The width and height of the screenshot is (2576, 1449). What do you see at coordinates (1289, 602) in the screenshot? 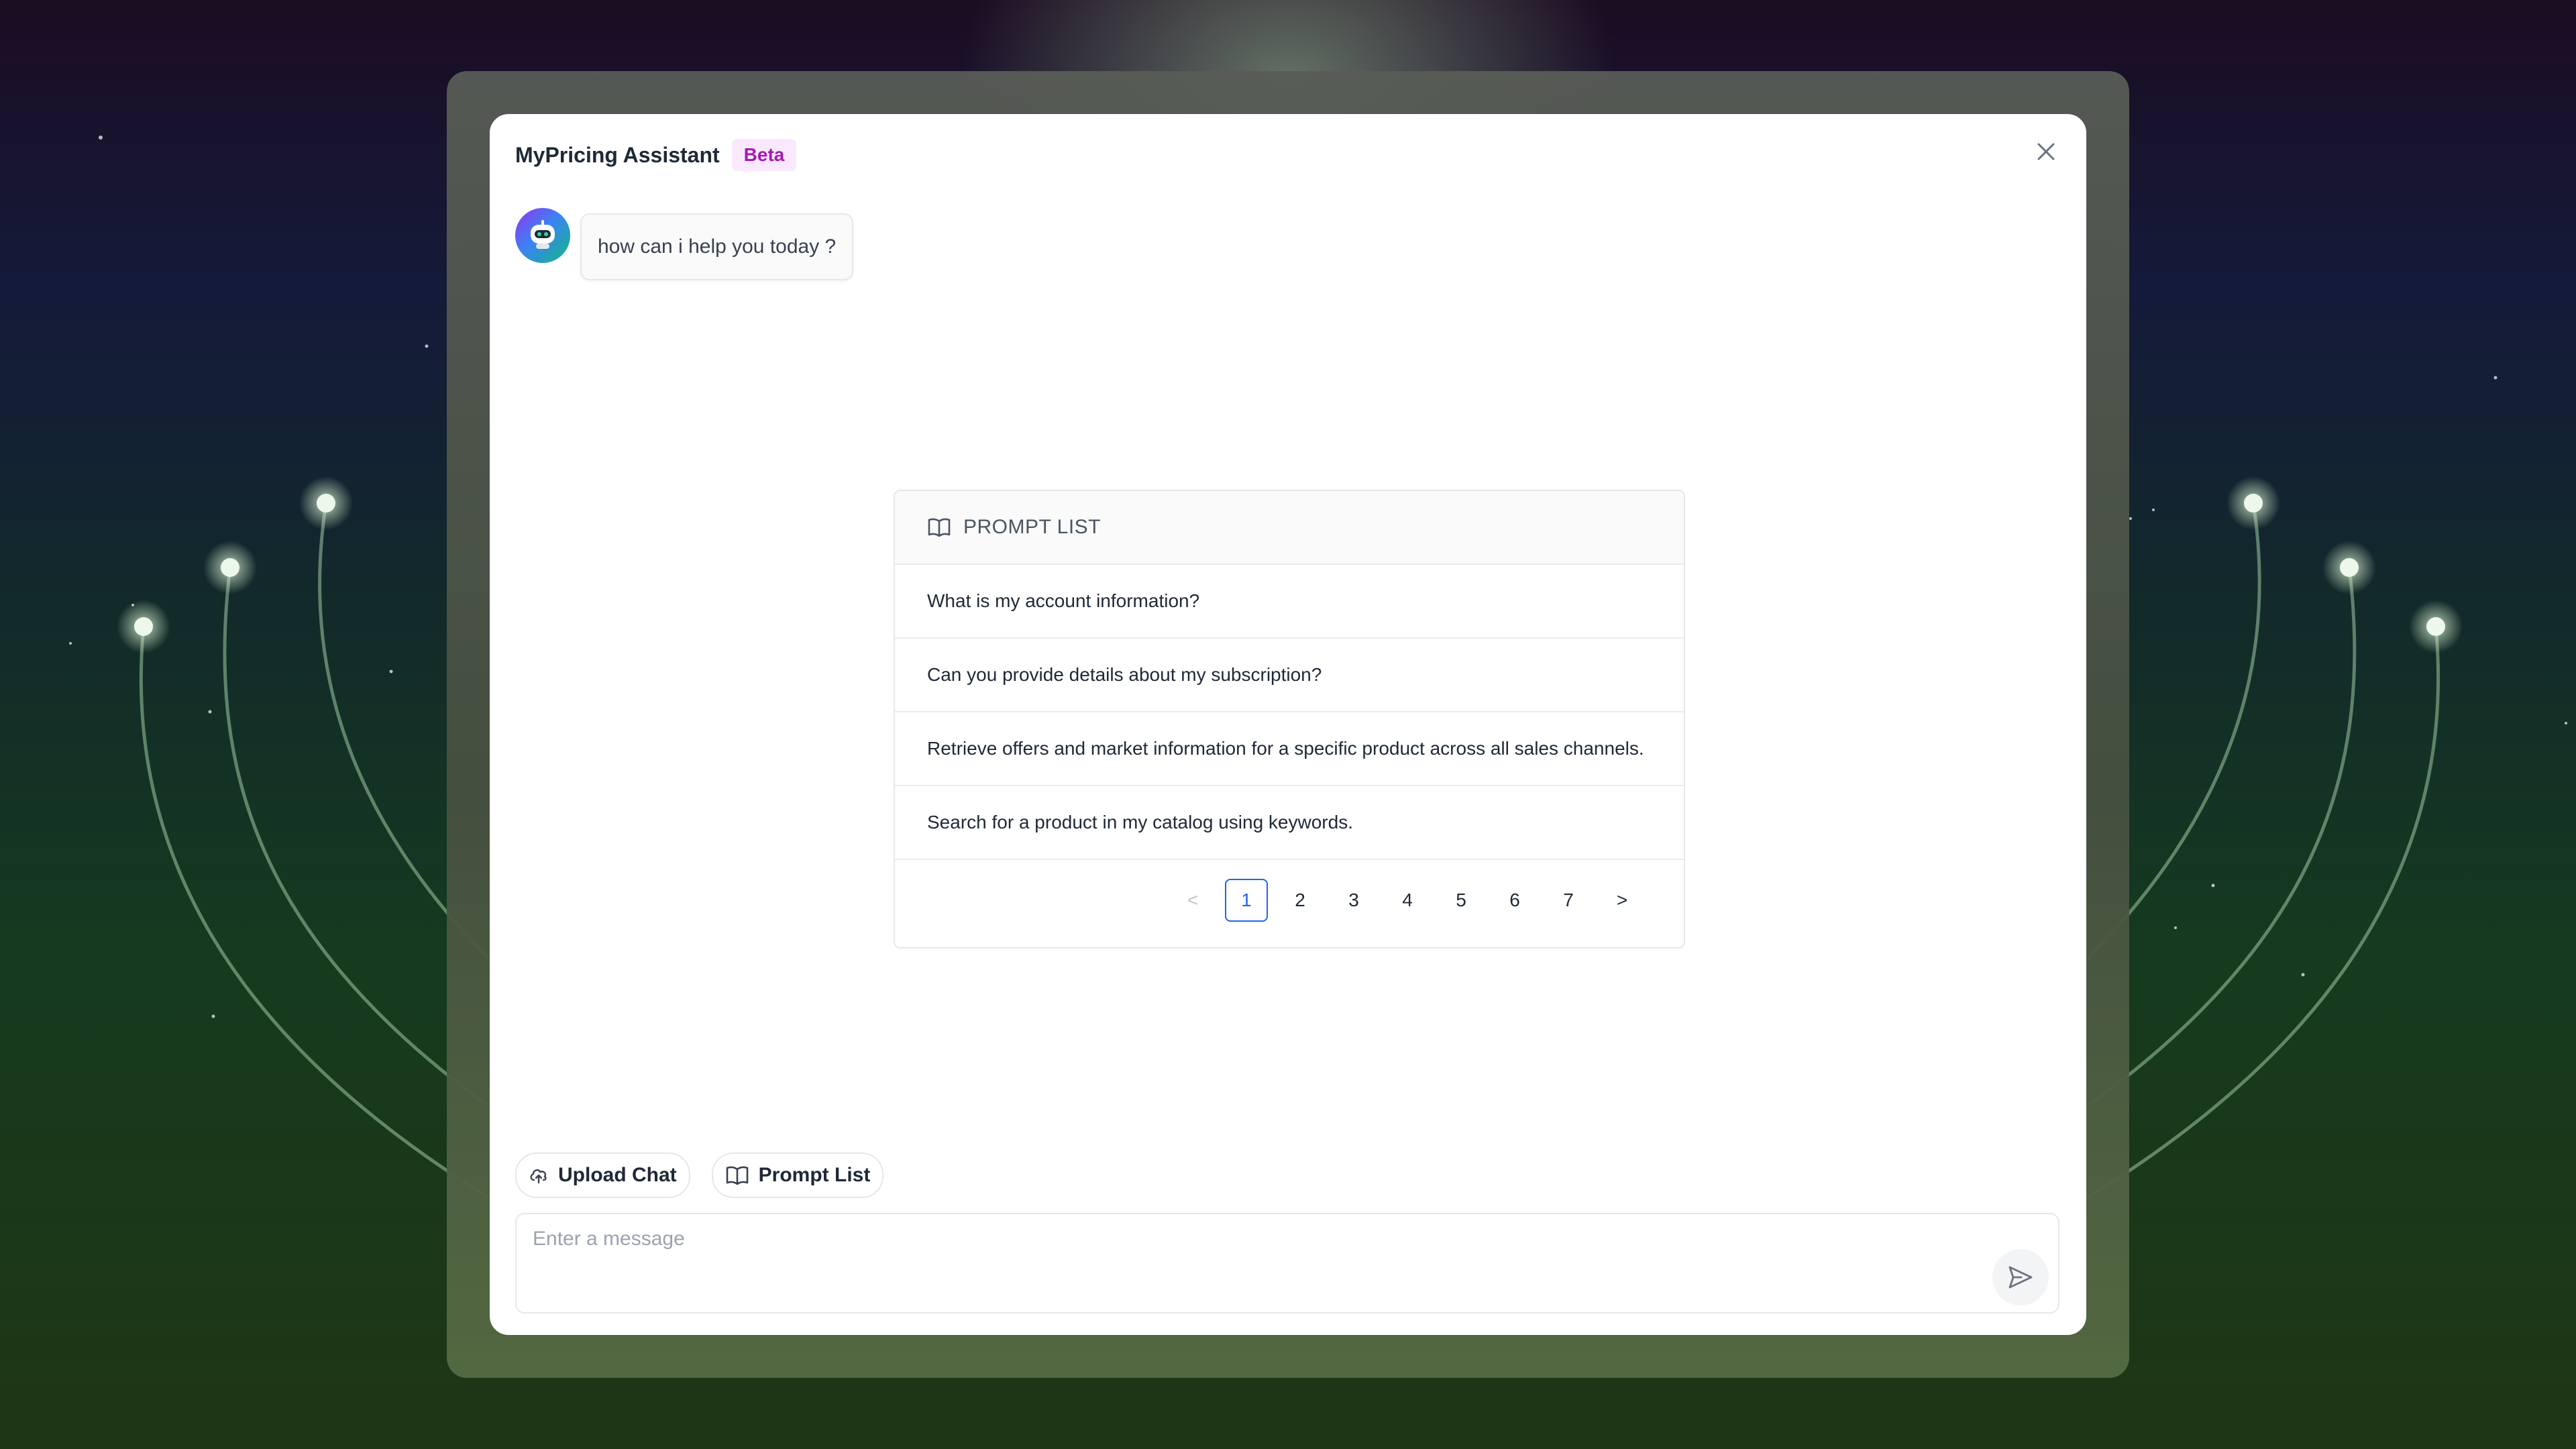
I see `prompt-item: What is my account information?` at bounding box center [1289, 602].